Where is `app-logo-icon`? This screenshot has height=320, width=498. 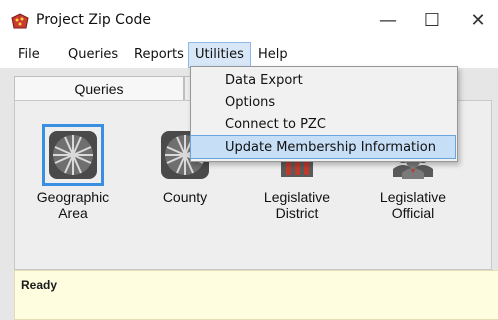
app-logo-icon is located at coordinates (20, 21).